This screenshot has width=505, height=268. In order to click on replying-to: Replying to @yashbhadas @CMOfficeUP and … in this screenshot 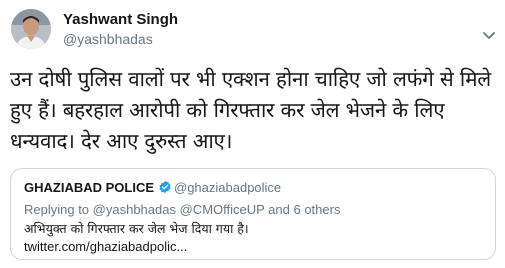, I will do `click(182, 209)`.